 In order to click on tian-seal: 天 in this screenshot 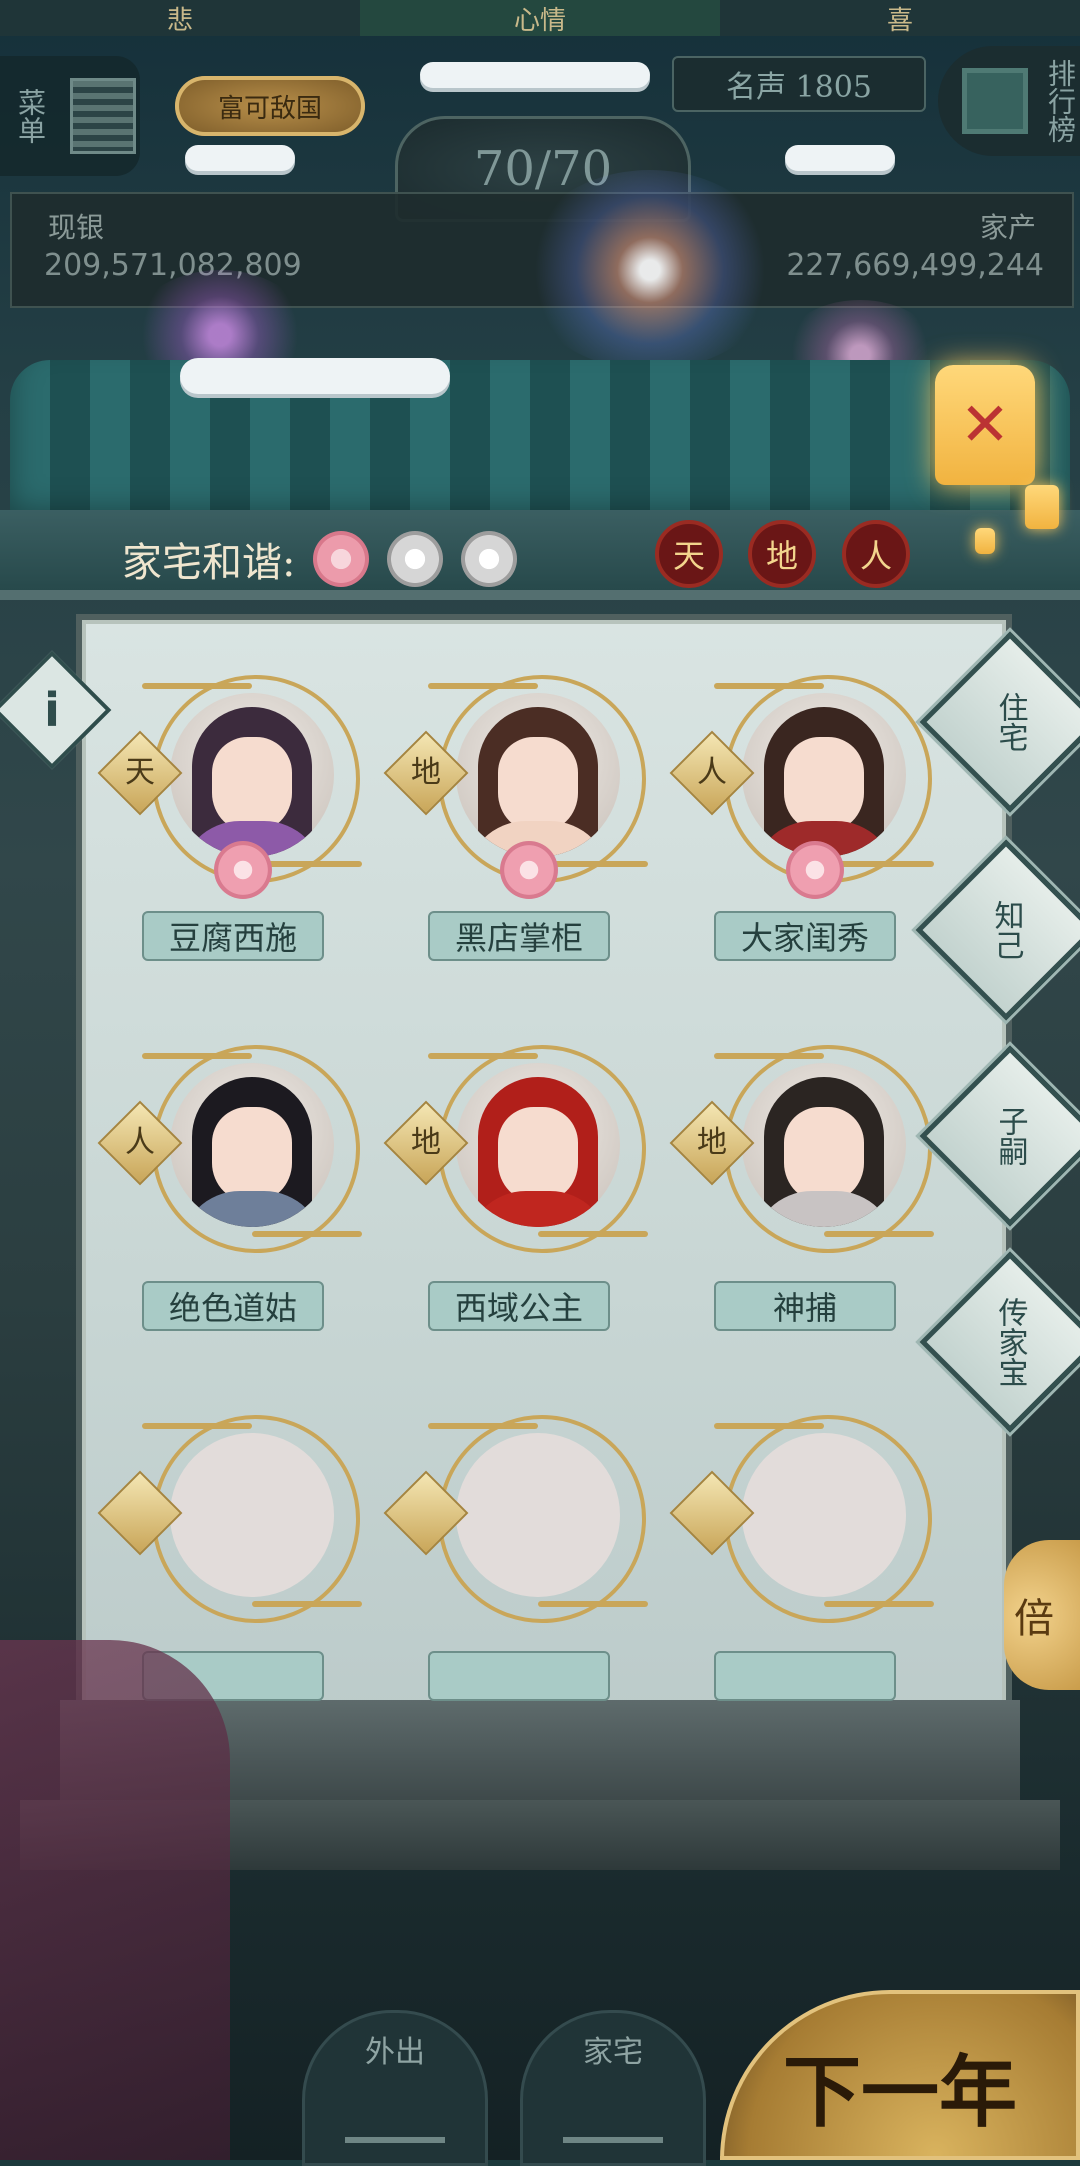, I will do `click(689, 554)`.